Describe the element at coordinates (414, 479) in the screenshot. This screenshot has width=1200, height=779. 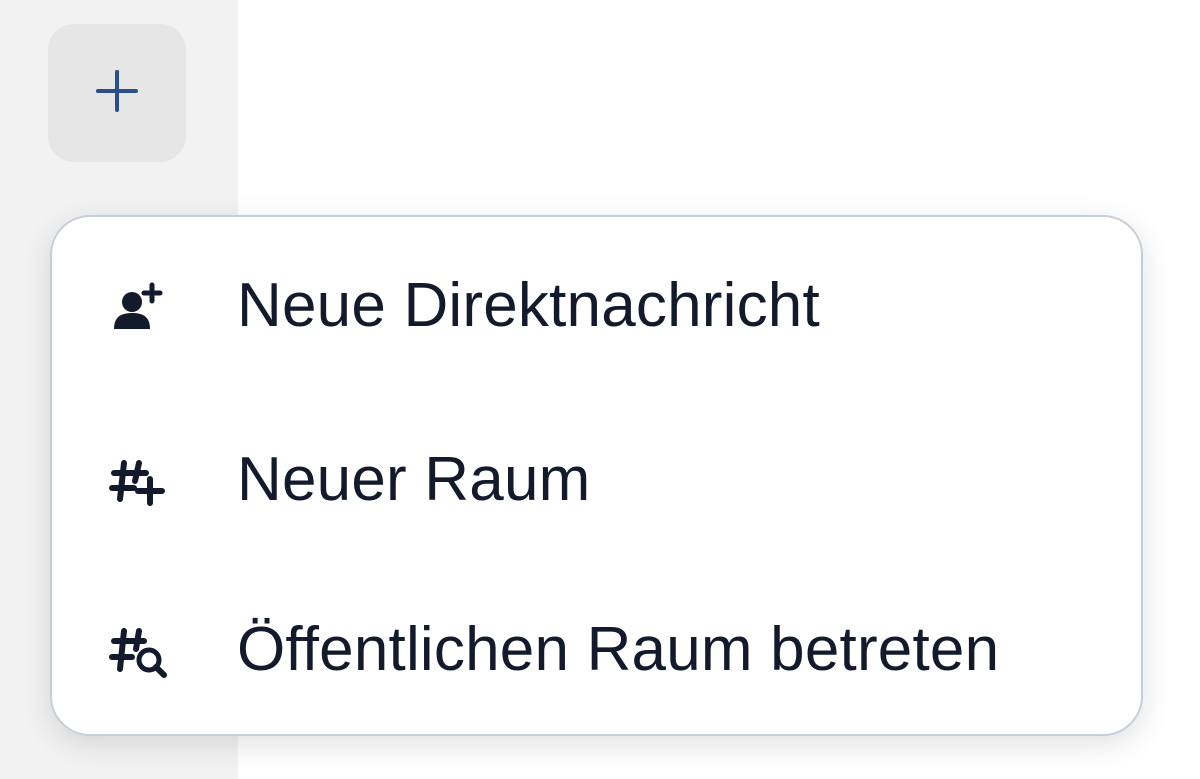
I see `menu-item-label: Neuer Raum` at that location.